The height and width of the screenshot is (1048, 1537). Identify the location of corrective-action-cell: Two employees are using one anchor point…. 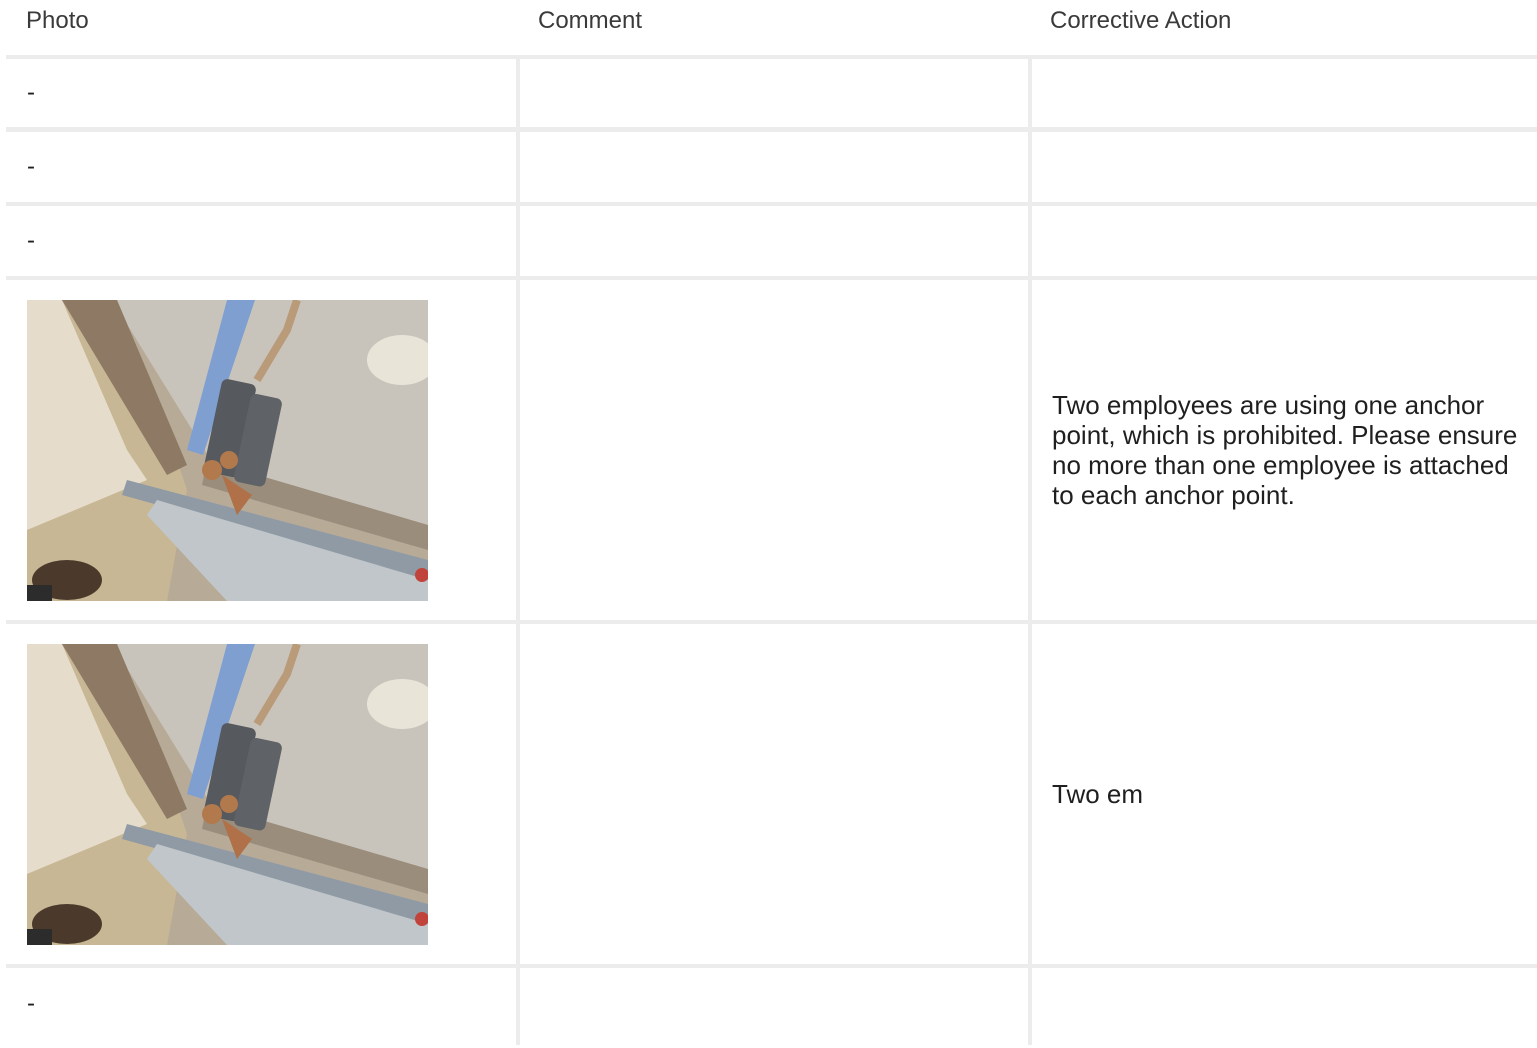
(1284, 450).